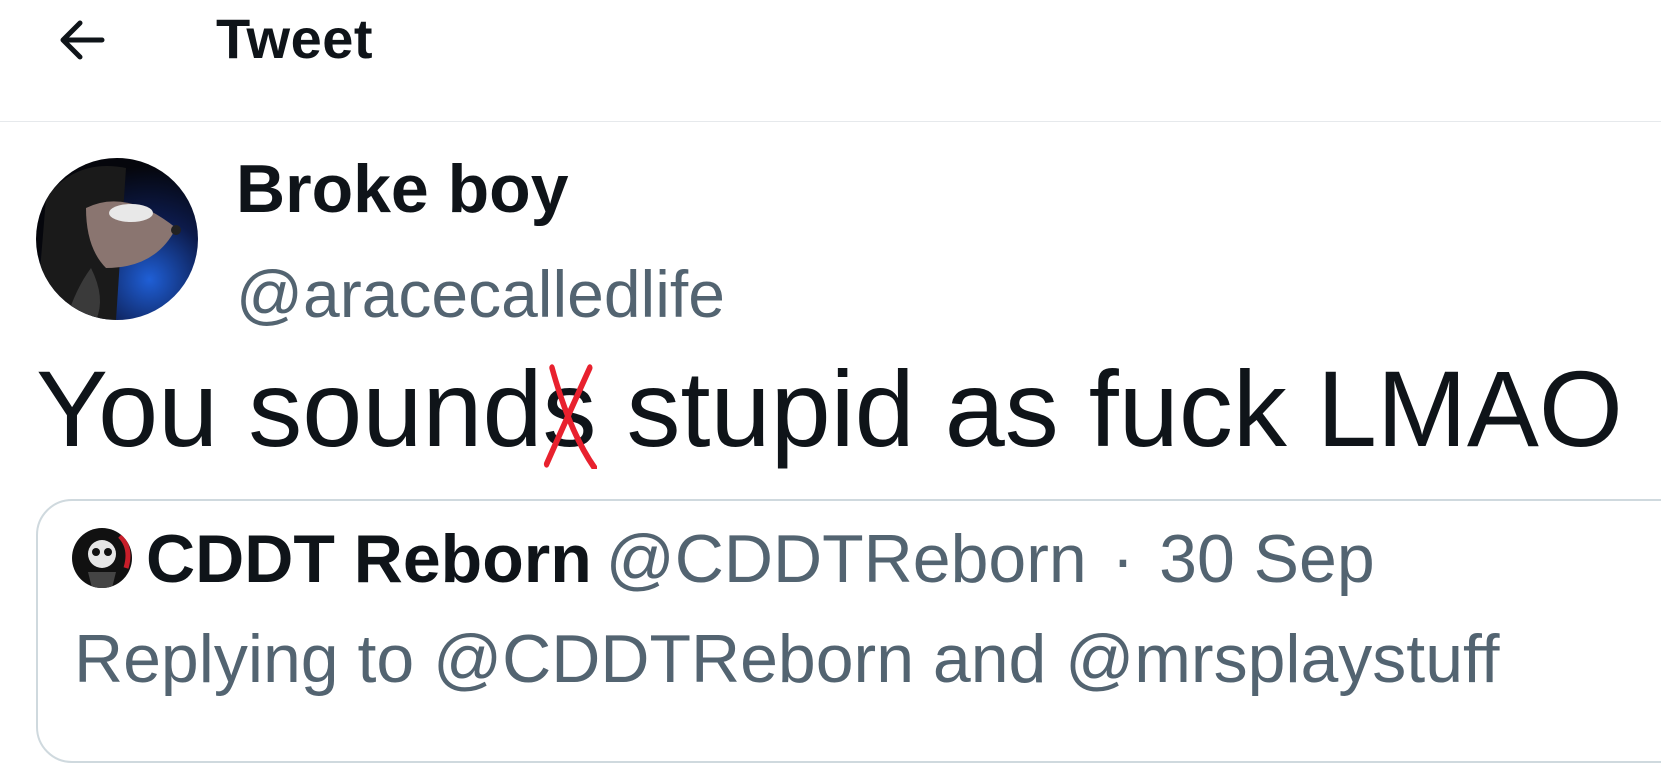  I want to click on tweet-text-part2: stupid as fuck LMAO, so click(1109, 408).